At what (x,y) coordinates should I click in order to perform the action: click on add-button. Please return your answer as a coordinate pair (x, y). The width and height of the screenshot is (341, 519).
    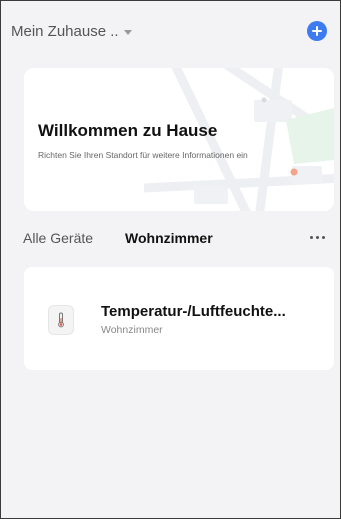
    Looking at the image, I should click on (317, 31).